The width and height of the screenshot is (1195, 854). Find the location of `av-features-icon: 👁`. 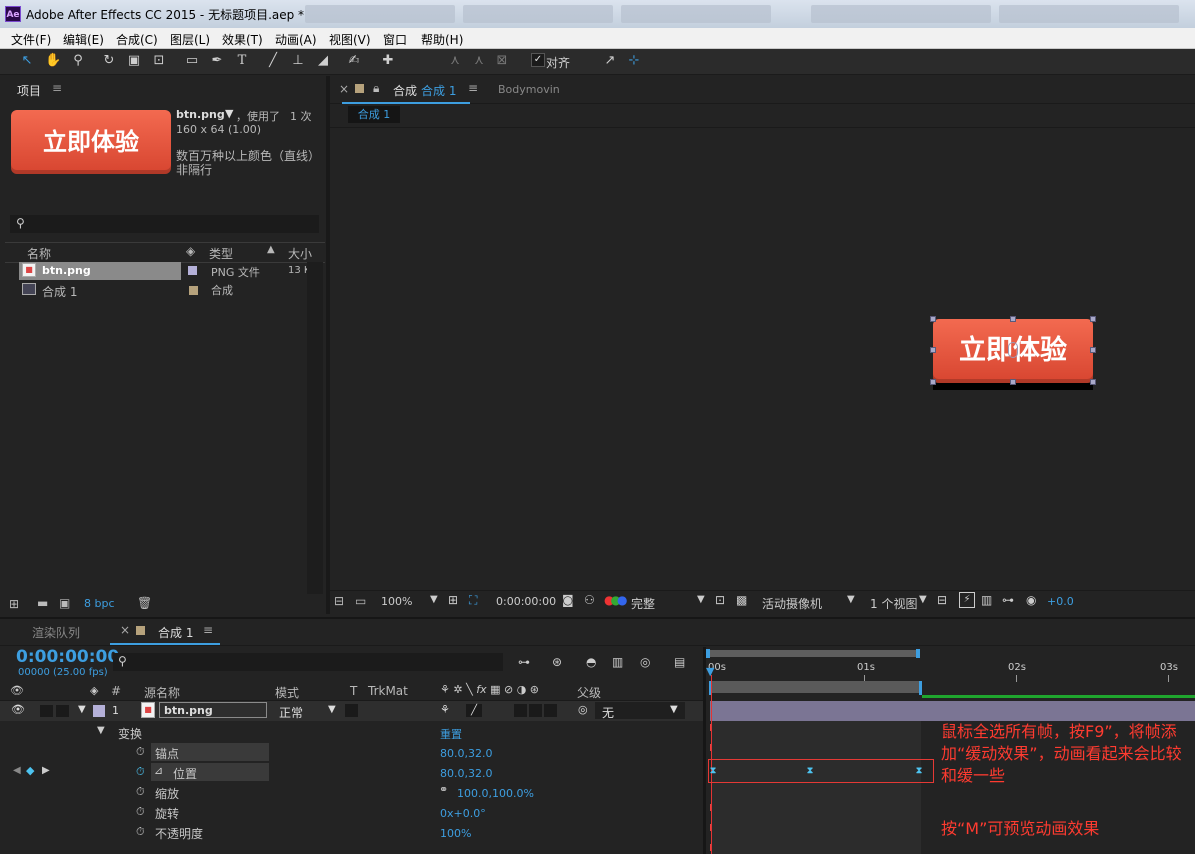

av-features-icon: 👁 is located at coordinates (17, 690).